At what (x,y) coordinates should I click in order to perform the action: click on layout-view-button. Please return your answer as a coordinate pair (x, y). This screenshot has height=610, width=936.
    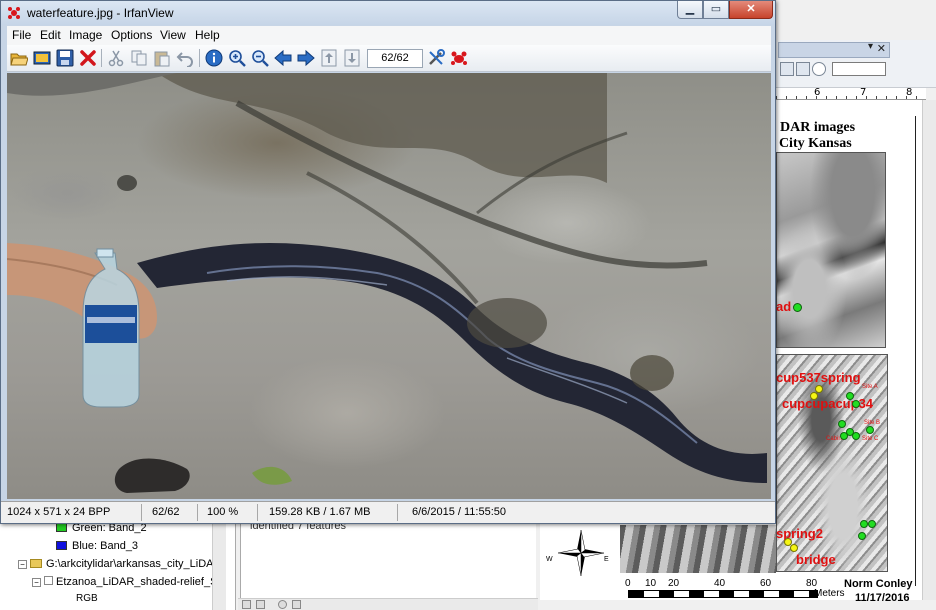
    Looking at the image, I should click on (246, 604).